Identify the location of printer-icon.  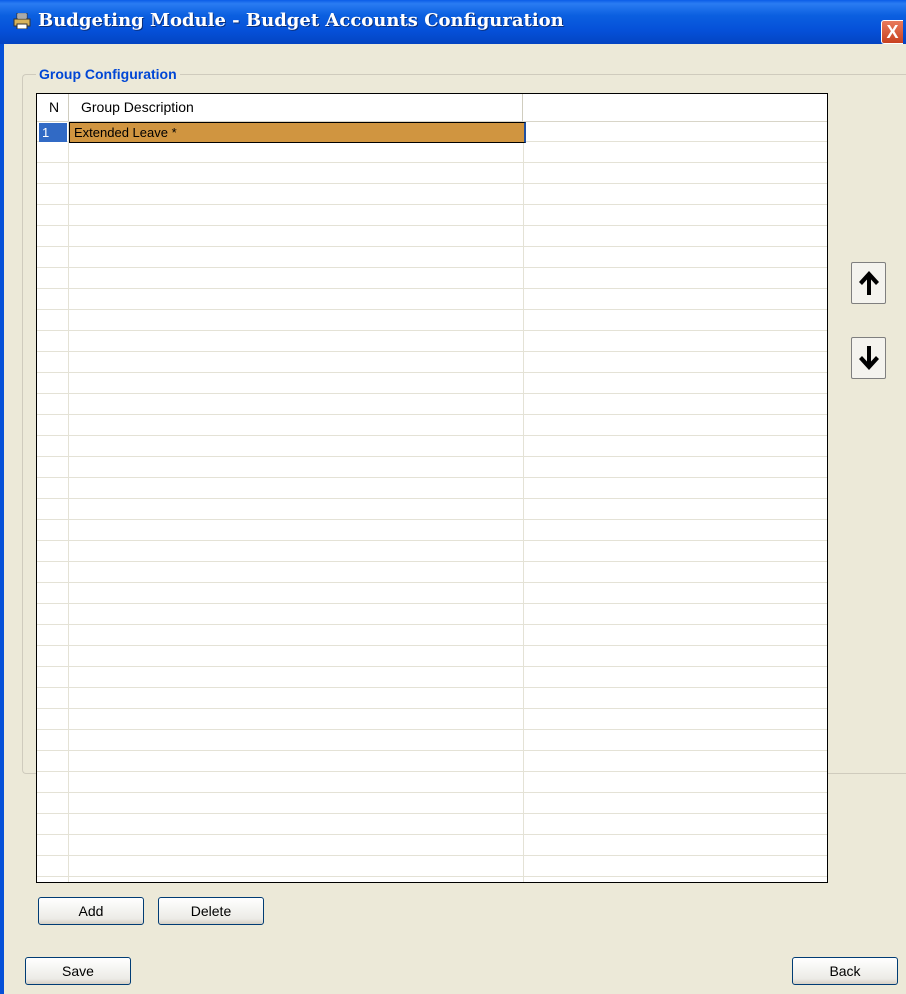
(22, 21).